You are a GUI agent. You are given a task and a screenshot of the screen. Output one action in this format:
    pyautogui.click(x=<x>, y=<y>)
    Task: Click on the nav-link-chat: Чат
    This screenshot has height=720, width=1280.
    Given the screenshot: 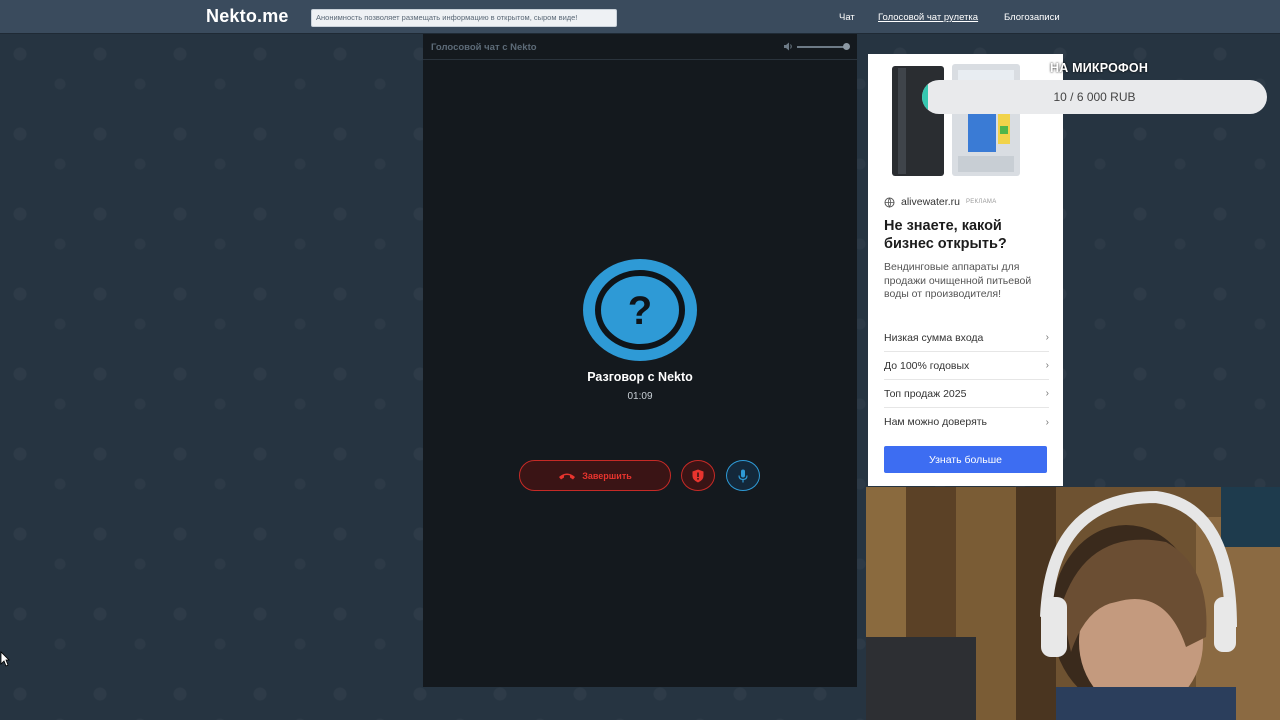 What is the action you would take?
    pyautogui.click(x=847, y=17)
    